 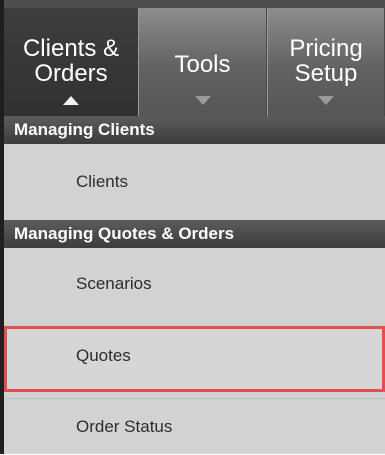 I want to click on tab-clients-orders: Clients & Orders, so click(x=71, y=62).